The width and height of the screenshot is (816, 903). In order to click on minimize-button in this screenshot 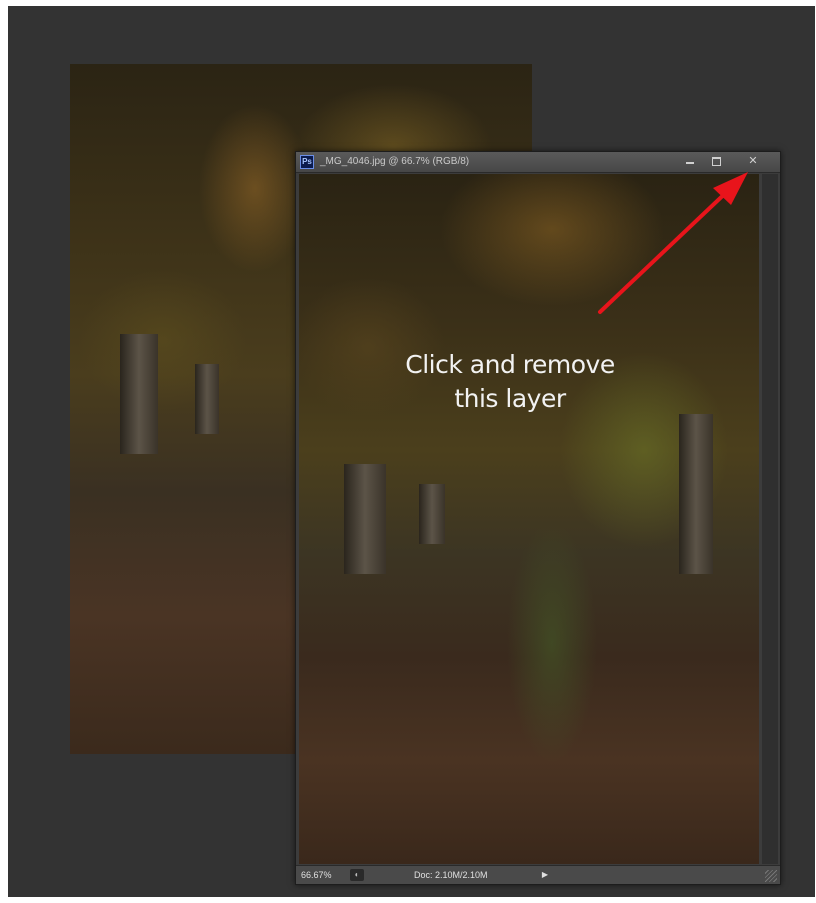, I will do `click(690, 161)`.